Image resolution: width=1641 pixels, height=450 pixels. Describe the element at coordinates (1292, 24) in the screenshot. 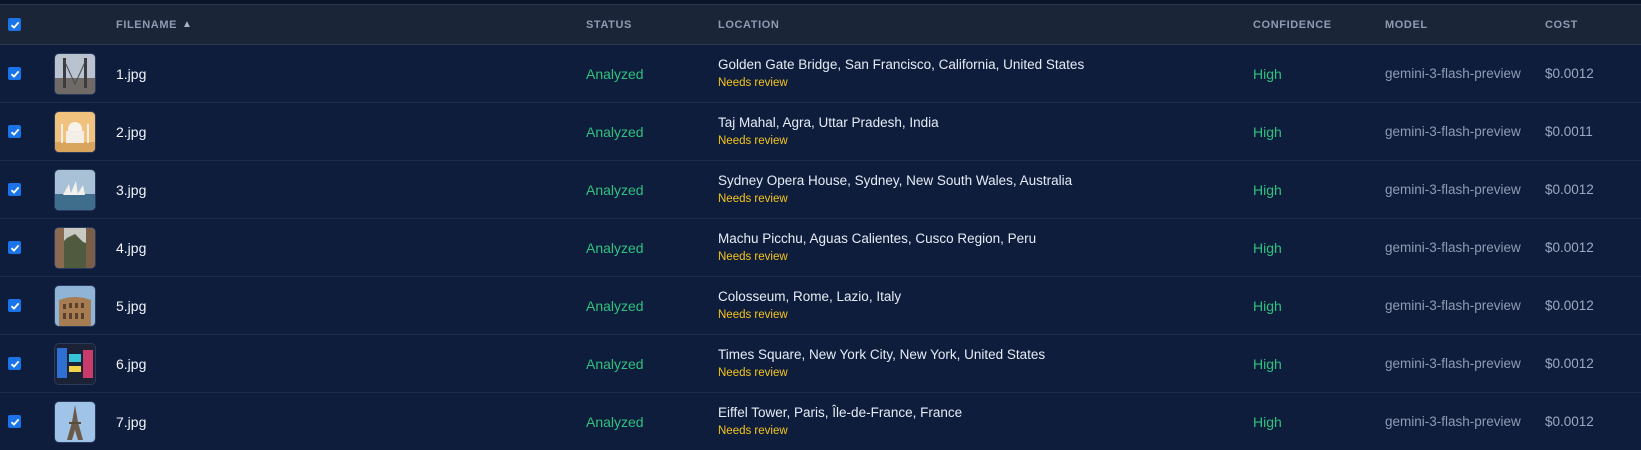

I see `column-header-confidence: CONFIDENCE` at that location.